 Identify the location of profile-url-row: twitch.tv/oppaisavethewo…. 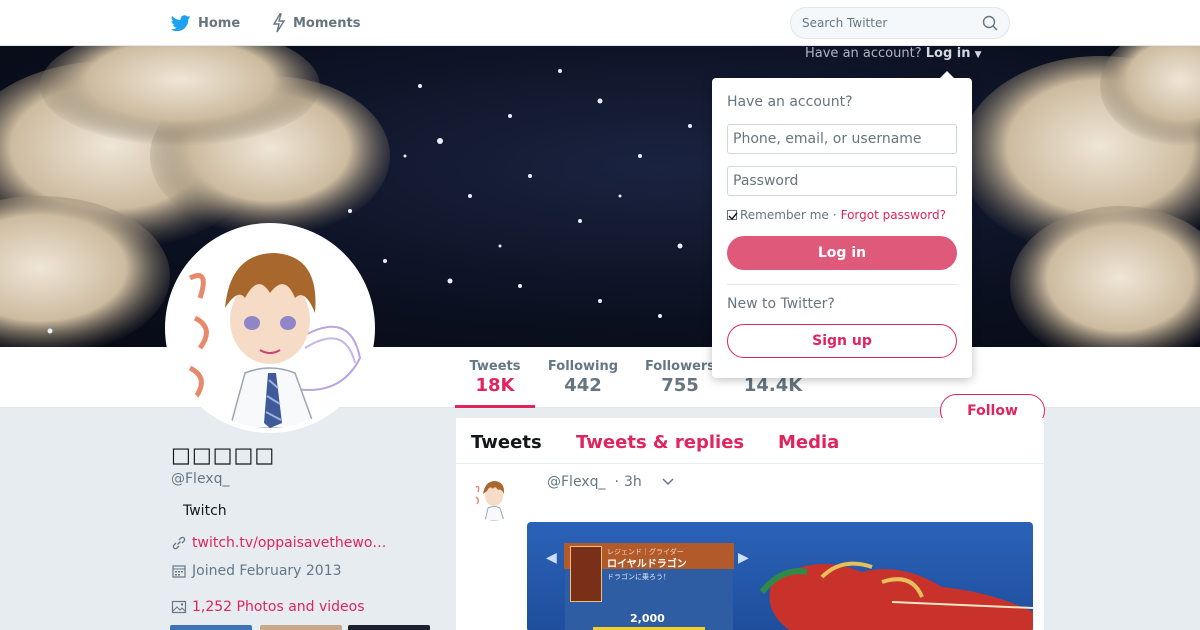
(278, 543).